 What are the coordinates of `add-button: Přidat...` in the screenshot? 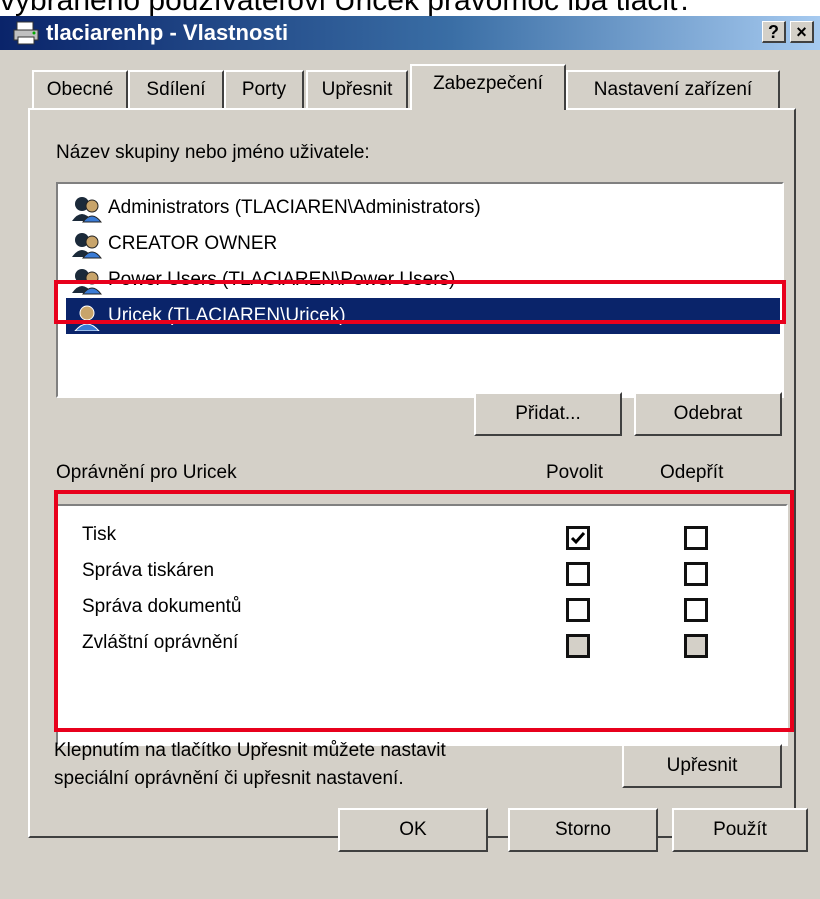 It's located at (548, 414).